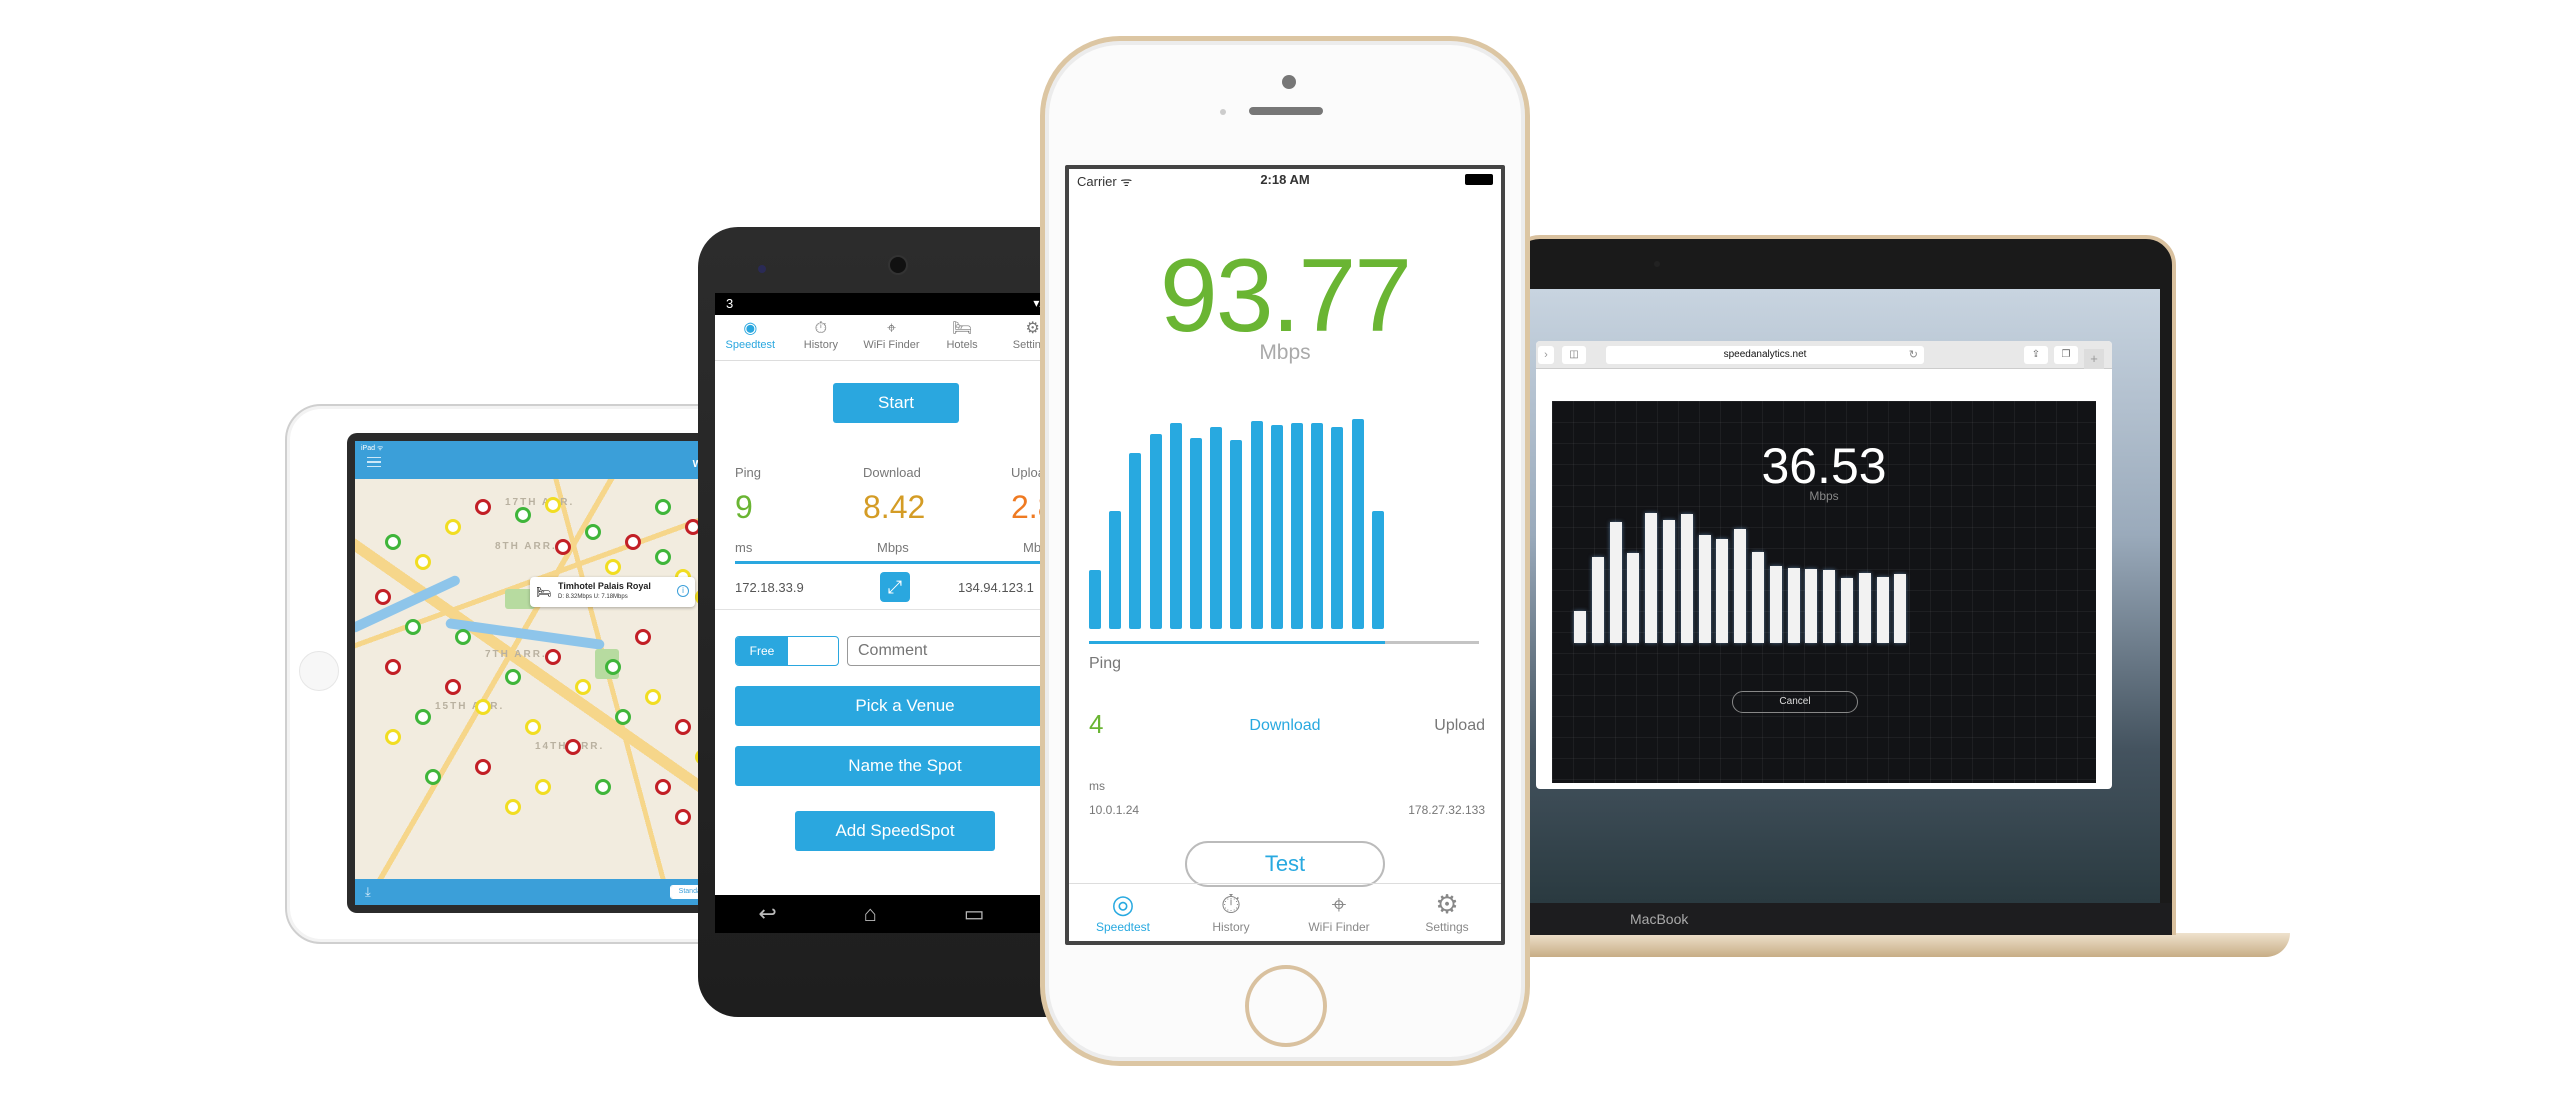  I want to click on new-tab-icon: +, so click(2094, 359).